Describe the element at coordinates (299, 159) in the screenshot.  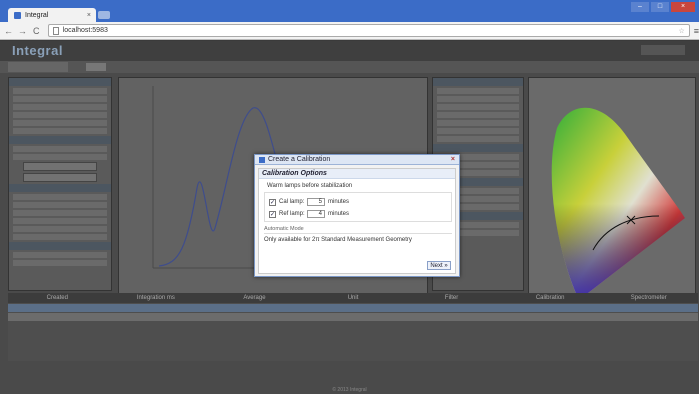
I see `dialog-title: Create a Calibration` at that location.